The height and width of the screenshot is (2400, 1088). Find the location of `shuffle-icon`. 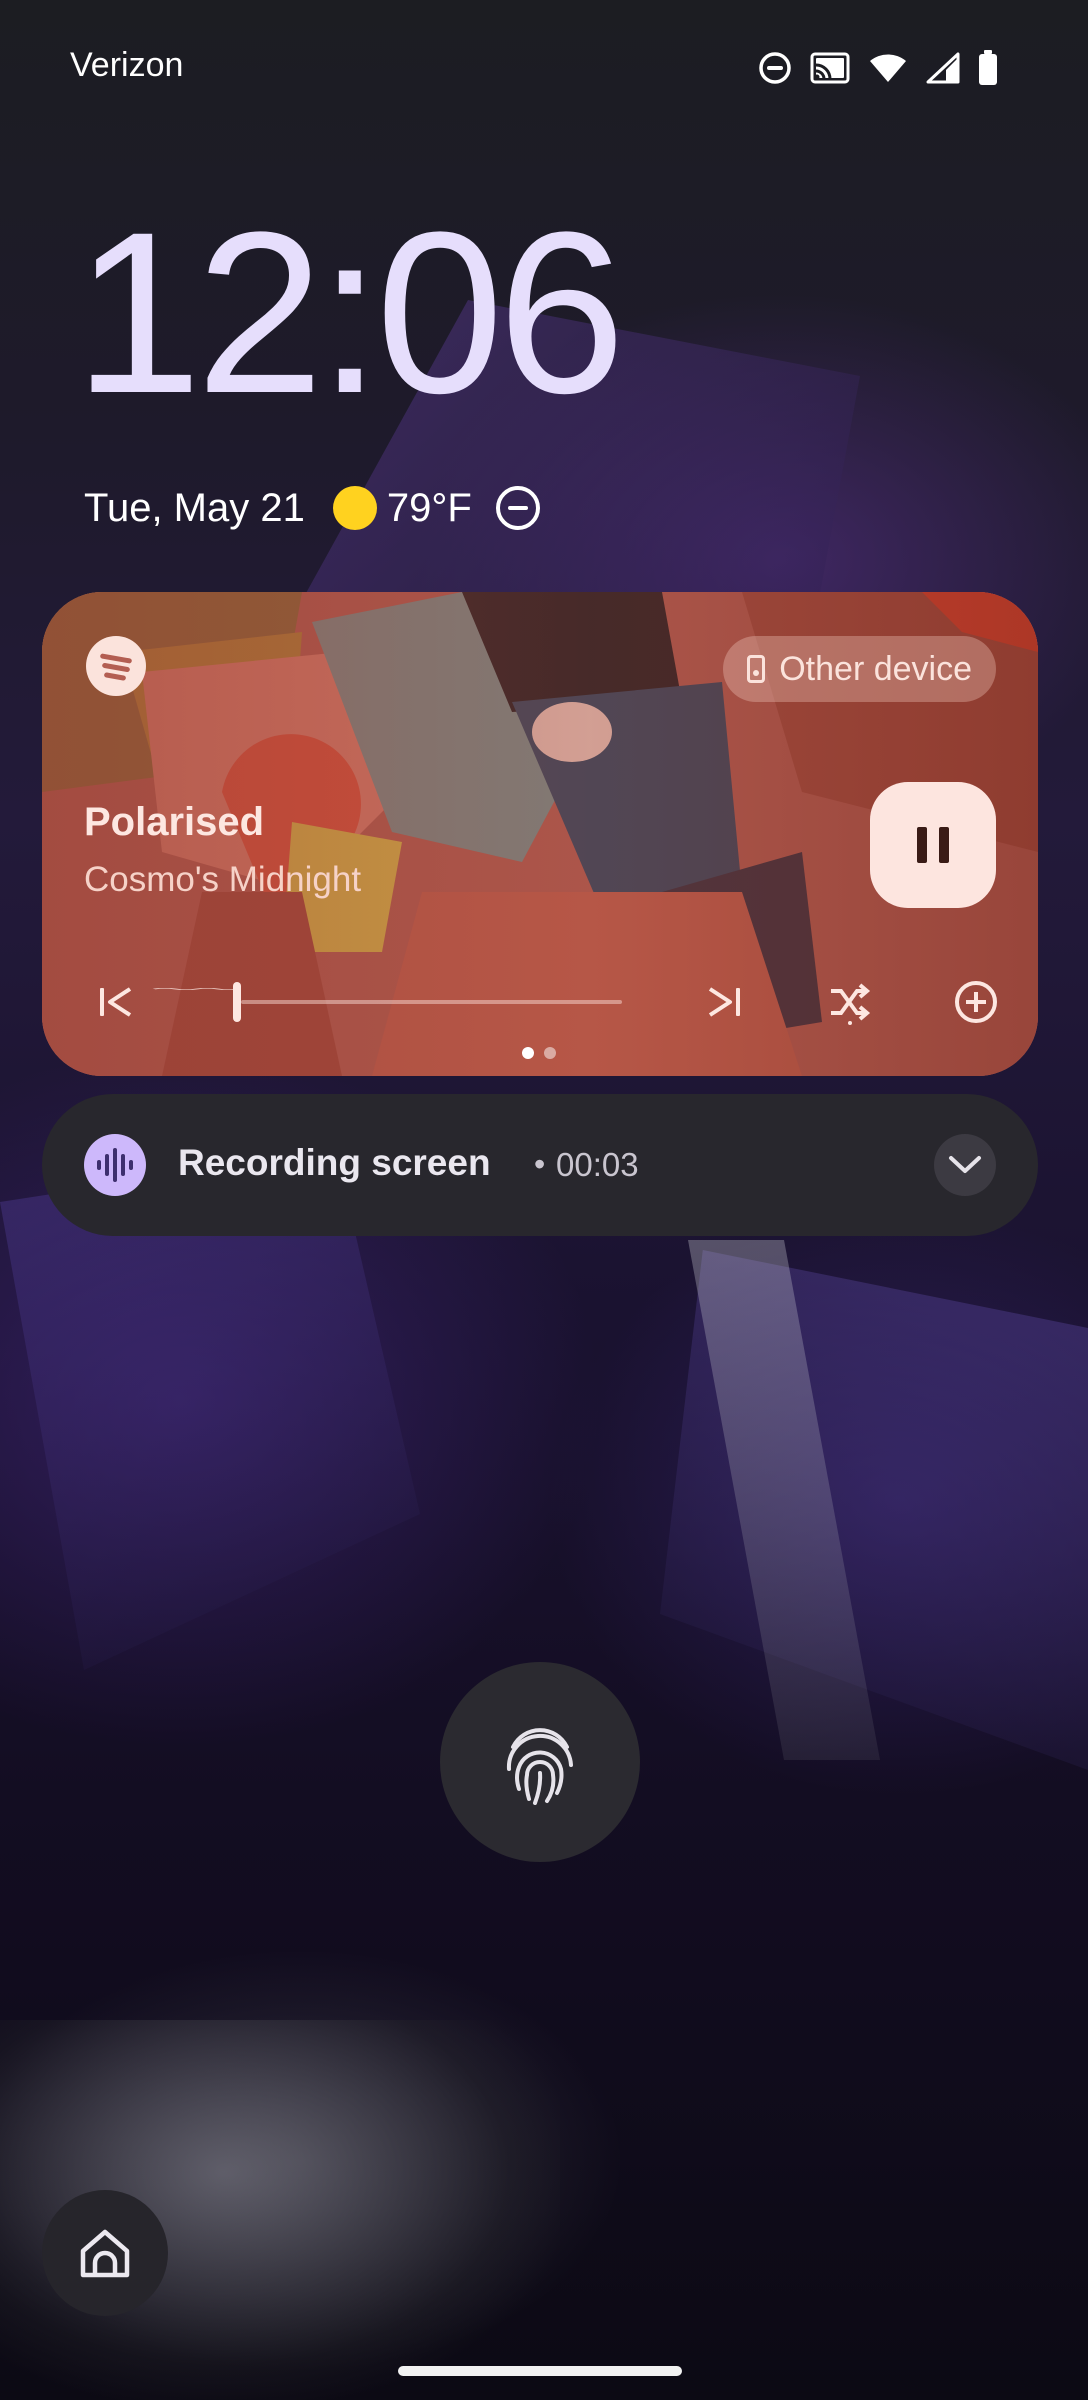

shuffle-icon is located at coordinates (851, 1004).